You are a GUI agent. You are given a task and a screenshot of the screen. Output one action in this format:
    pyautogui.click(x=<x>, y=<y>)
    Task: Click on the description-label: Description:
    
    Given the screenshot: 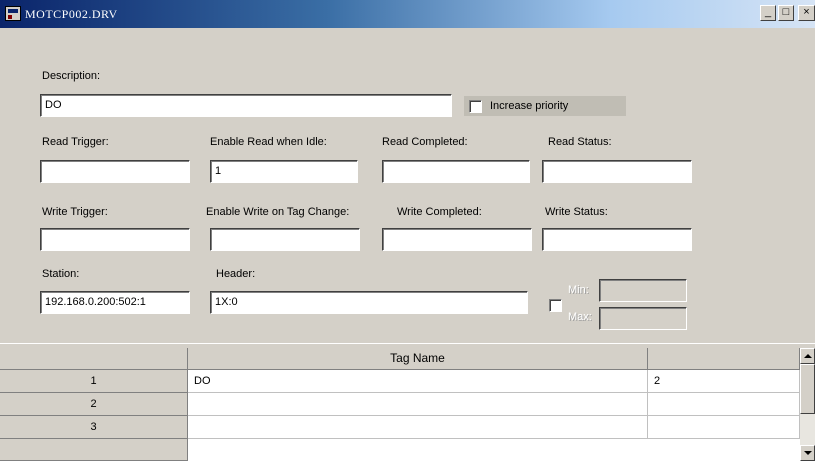 What is the action you would take?
    pyautogui.click(x=71, y=76)
    